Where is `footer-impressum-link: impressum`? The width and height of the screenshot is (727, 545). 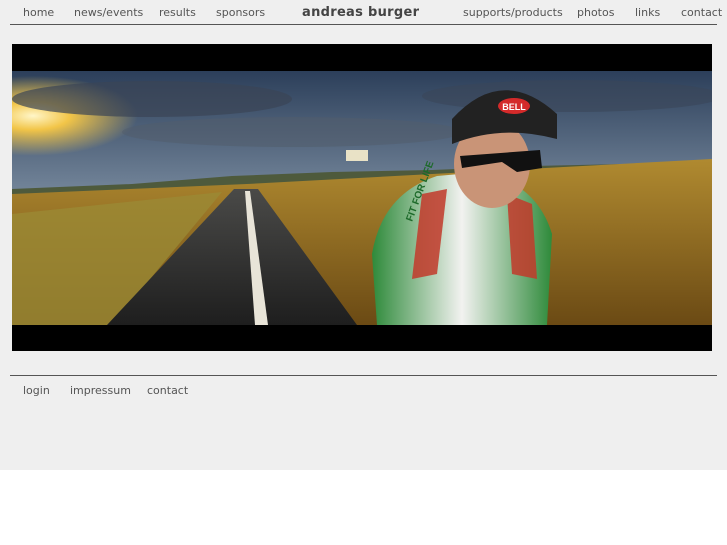 footer-impressum-link: impressum is located at coordinates (100, 390).